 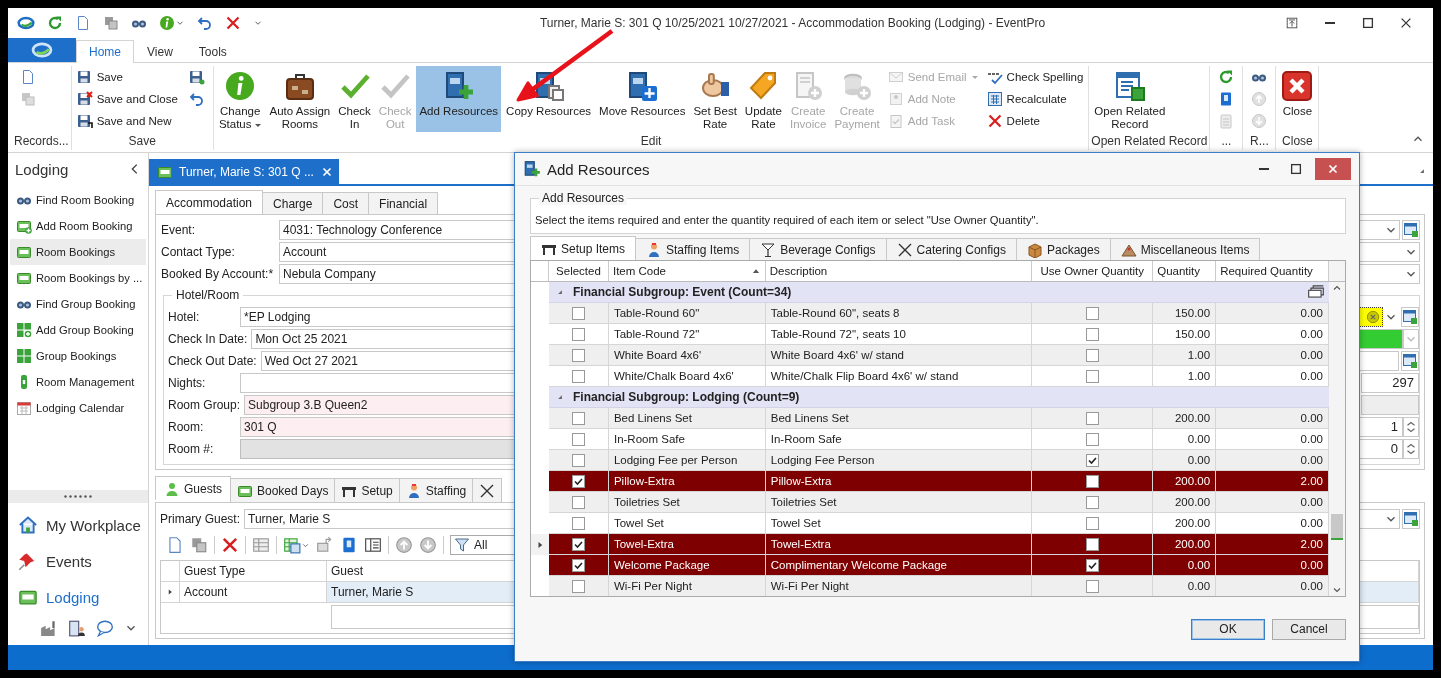 What do you see at coordinates (1309, 629) in the screenshot?
I see `dialog-button: Cancel` at bounding box center [1309, 629].